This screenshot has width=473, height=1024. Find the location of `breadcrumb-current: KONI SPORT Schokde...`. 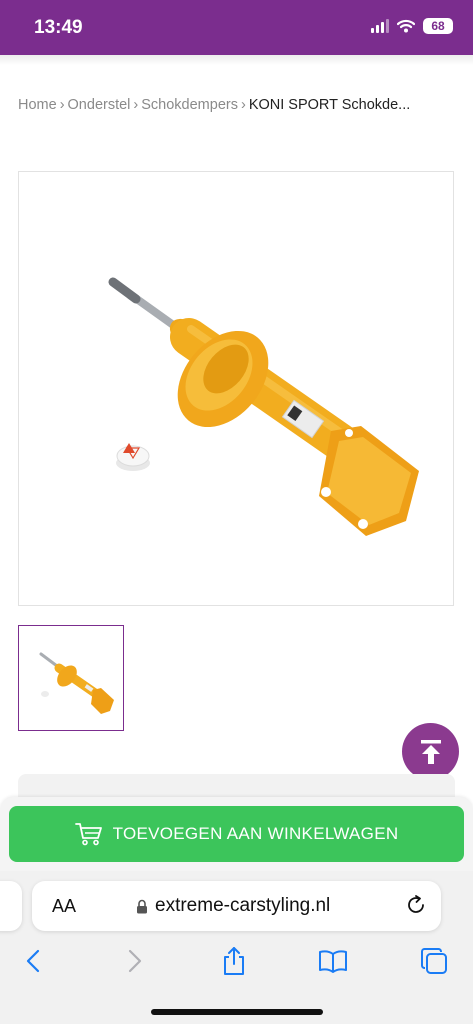

breadcrumb-current: KONI SPORT Schokde... is located at coordinates (329, 105).